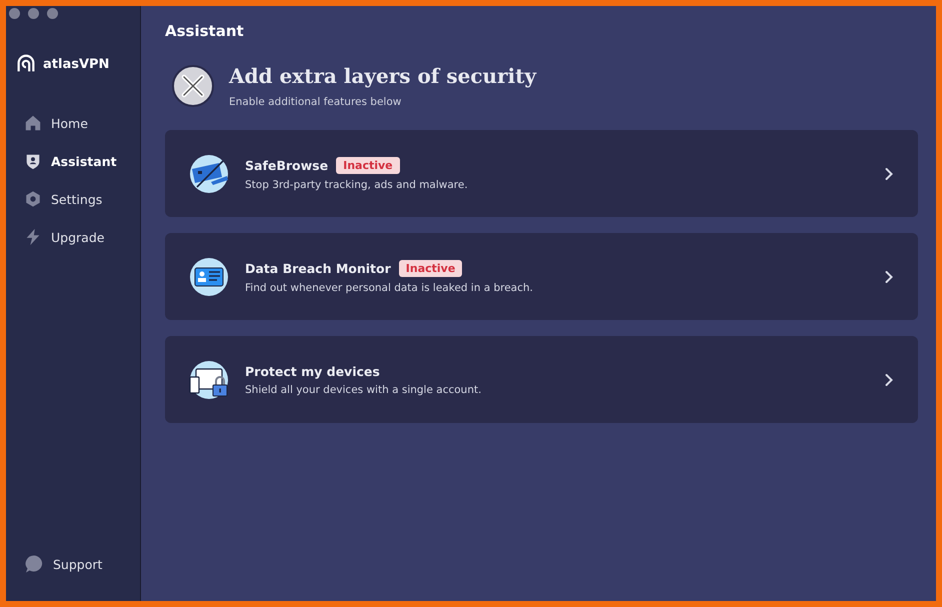  Describe the element at coordinates (209, 174) in the screenshot. I see `camera-icon` at that location.